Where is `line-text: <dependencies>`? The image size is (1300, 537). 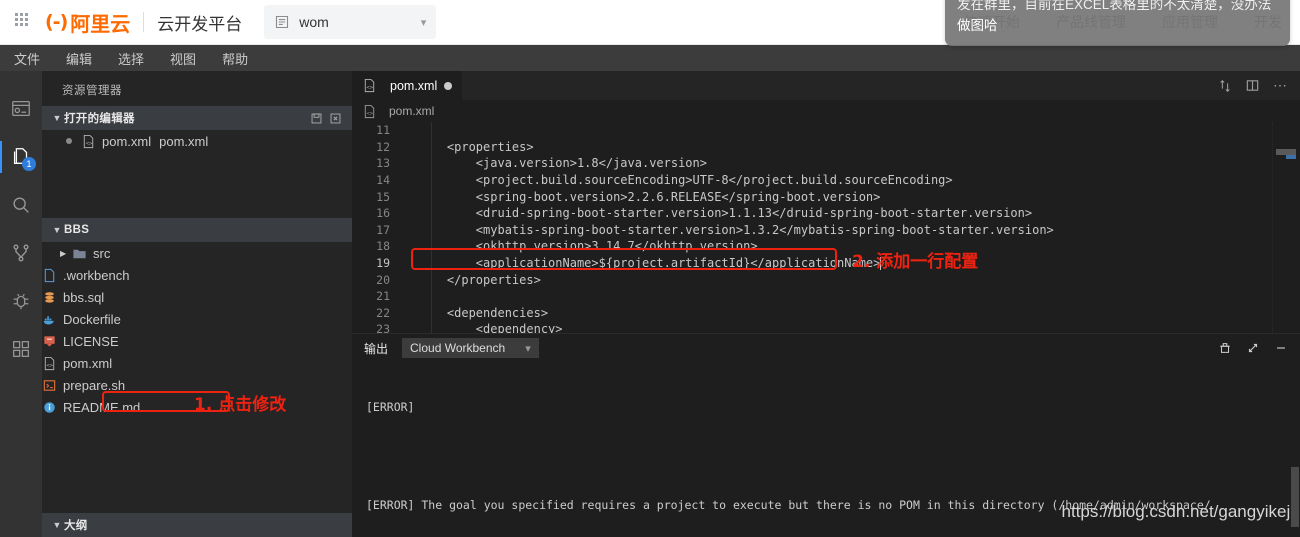
line-text: <dependencies> is located at coordinates (483, 312).